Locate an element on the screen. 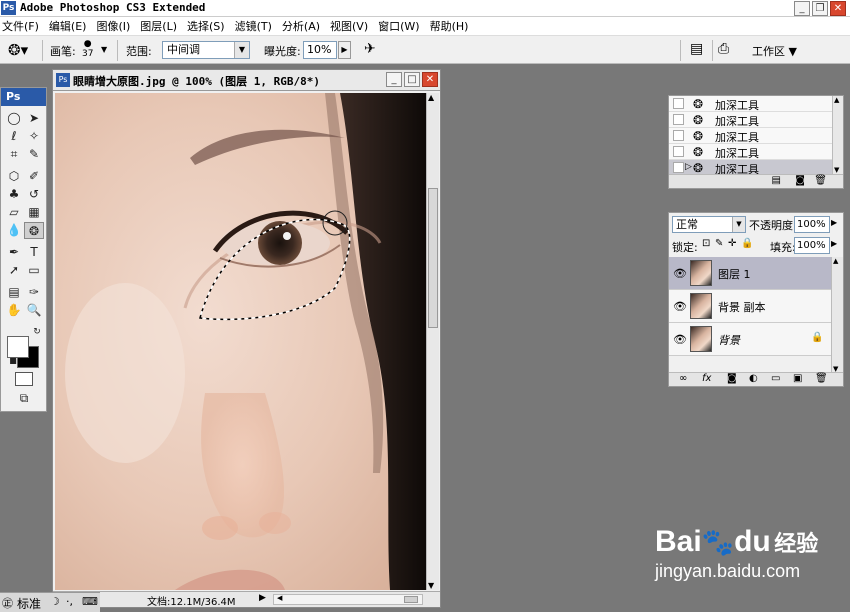 This screenshot has height=612, width=850. lasso-tool-icon: ℓ is located at coordinates (14, 136).